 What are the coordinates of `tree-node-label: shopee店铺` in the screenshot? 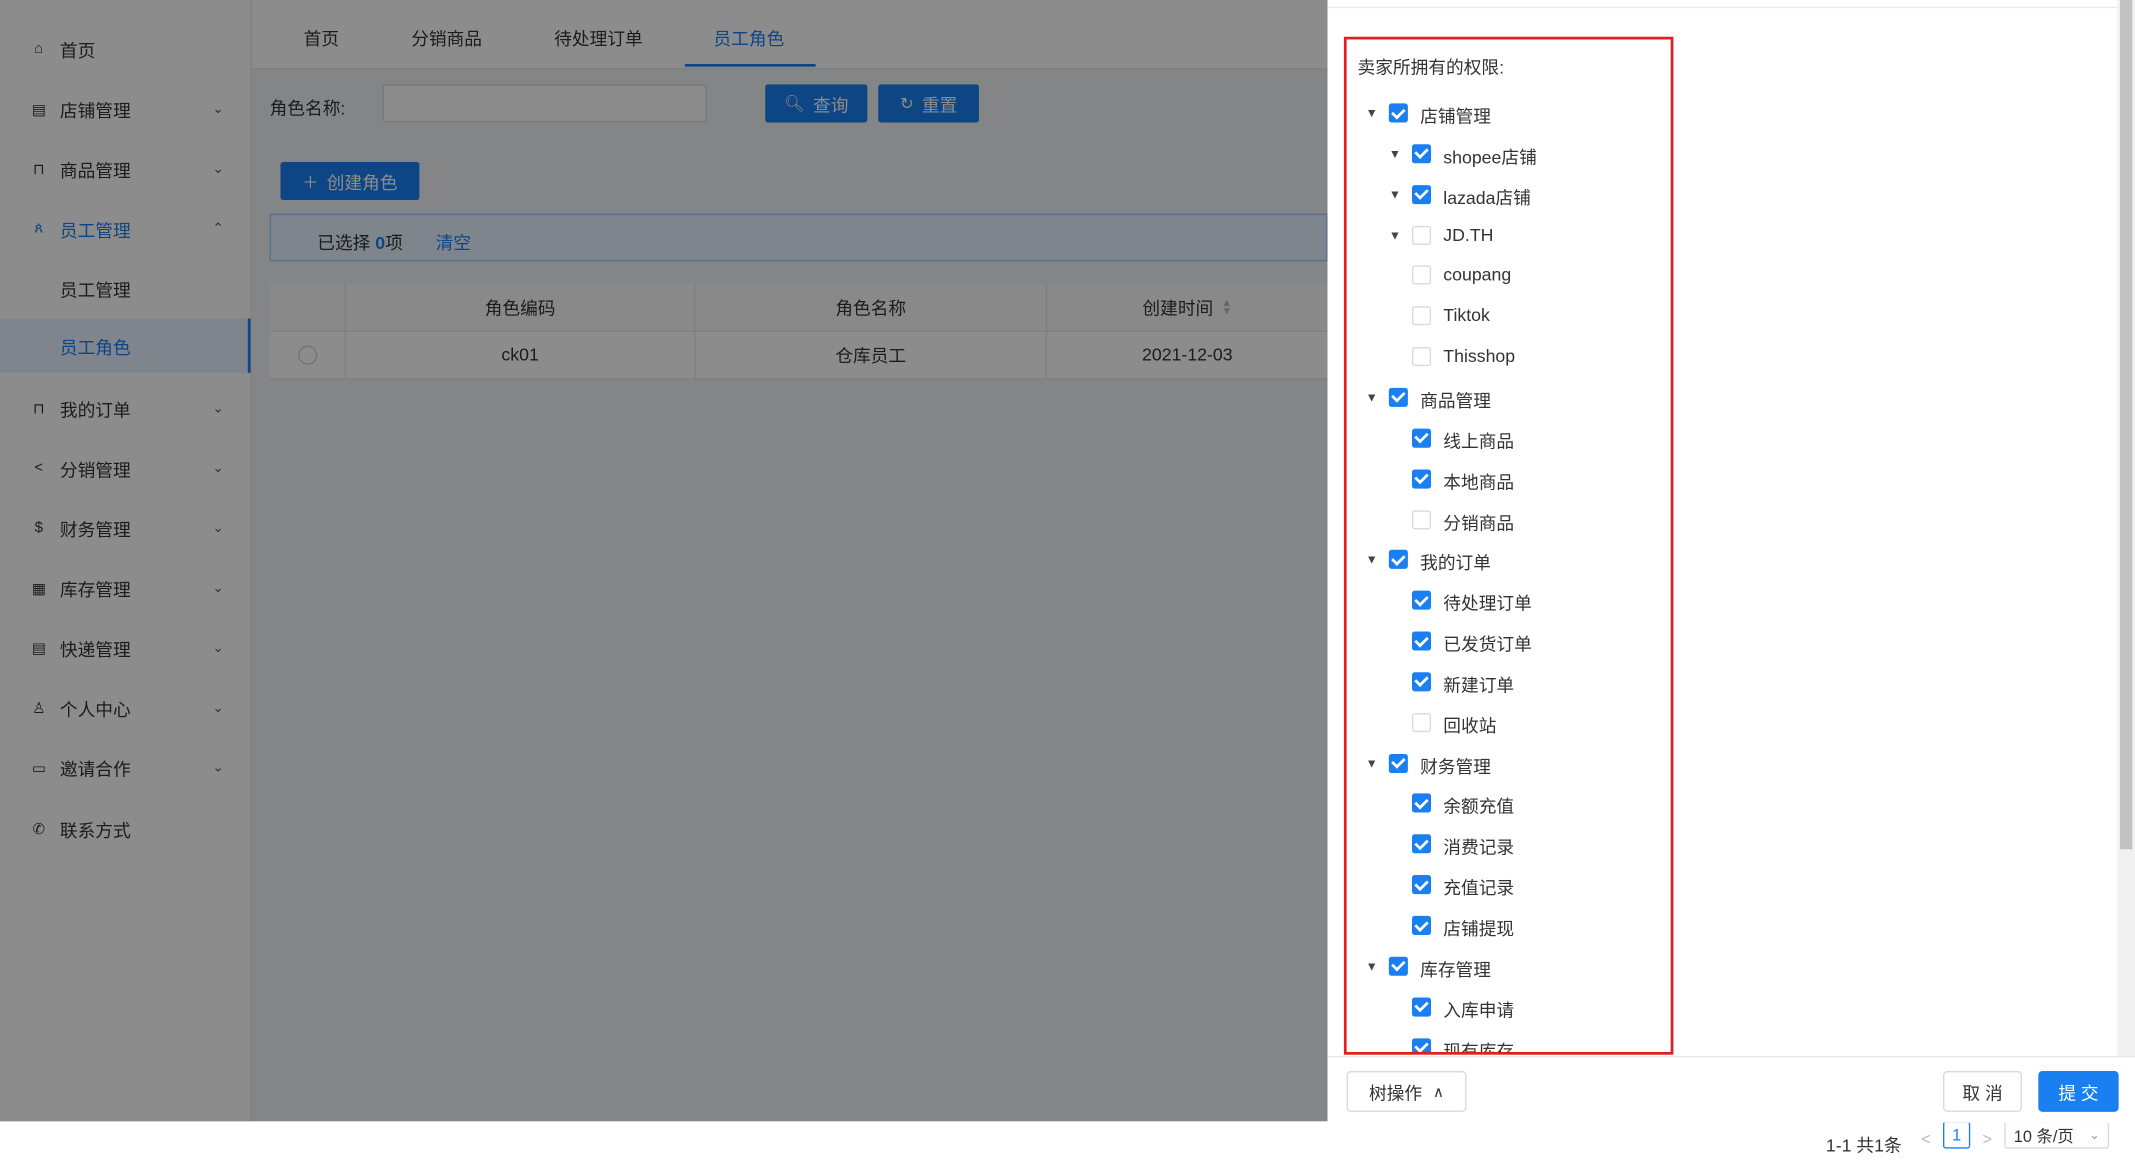 It's located at (1490, 157).